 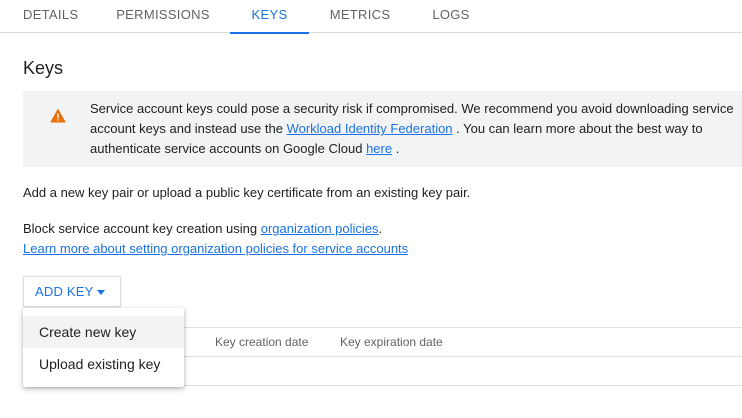 I want to click on menu-item-create-new-key: Create new key, so click(x=103, y=332).